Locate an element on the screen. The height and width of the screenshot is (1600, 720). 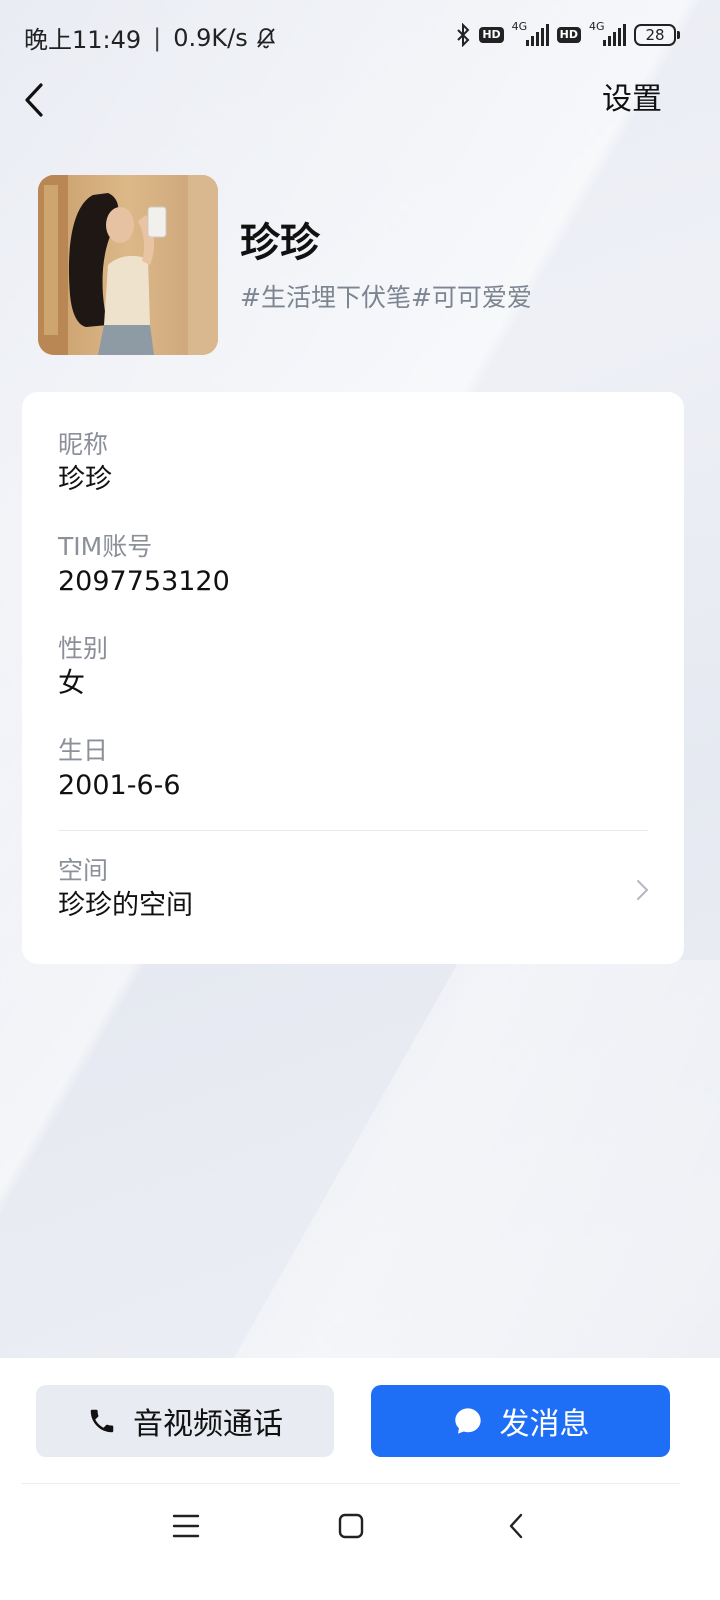
menu-nav-button is located at coordinates (186, 1526).